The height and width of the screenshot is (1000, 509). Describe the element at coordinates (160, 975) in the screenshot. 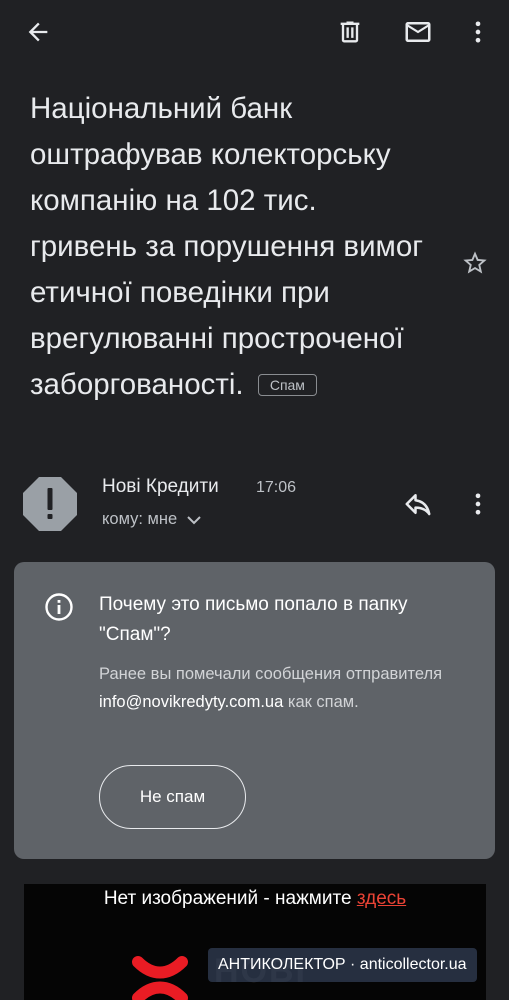

I see `brand-logo-icon` at that location.